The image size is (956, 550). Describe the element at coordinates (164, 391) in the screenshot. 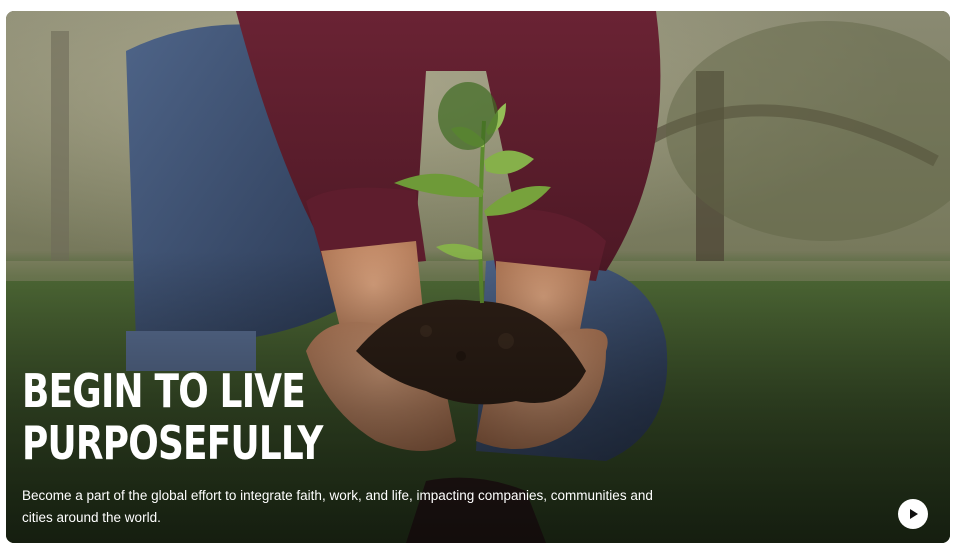

I see `hero-title-line-1: BEGIN TO LIVE` at that location.